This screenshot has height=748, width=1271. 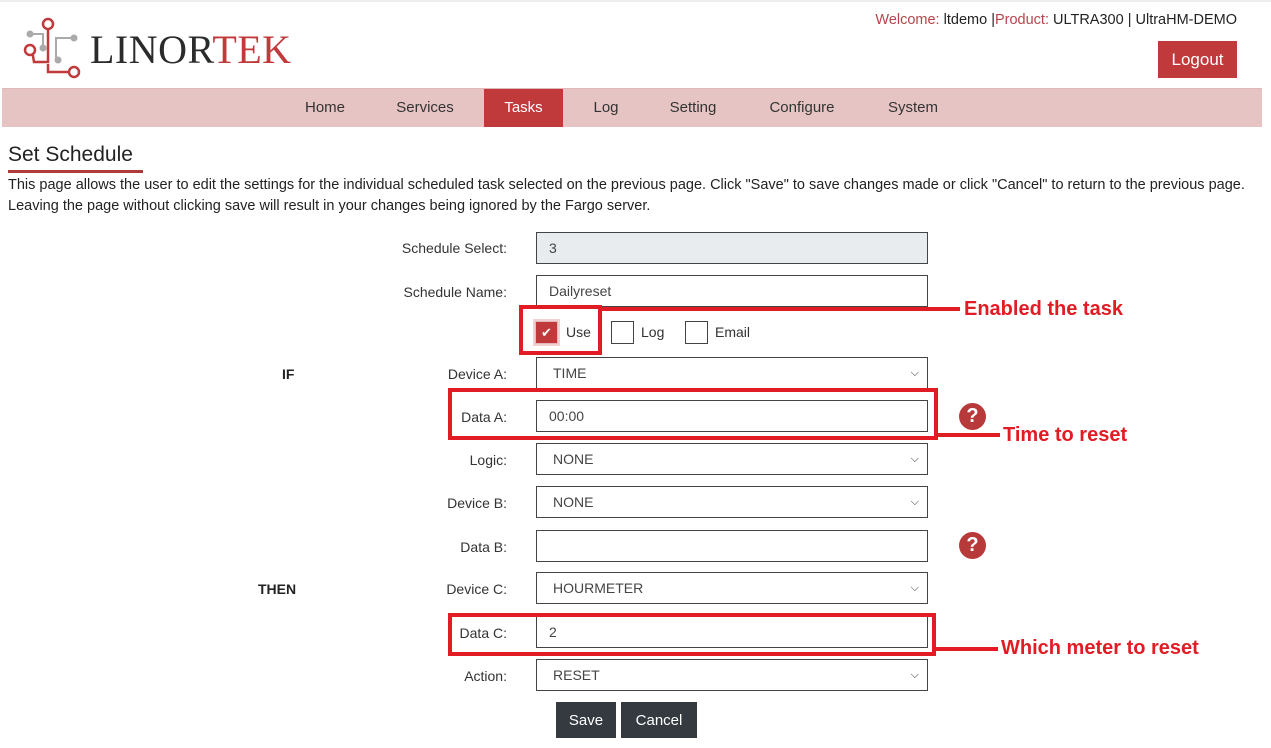 I want to click on action-label: Action:, so click(x=485, y=676).